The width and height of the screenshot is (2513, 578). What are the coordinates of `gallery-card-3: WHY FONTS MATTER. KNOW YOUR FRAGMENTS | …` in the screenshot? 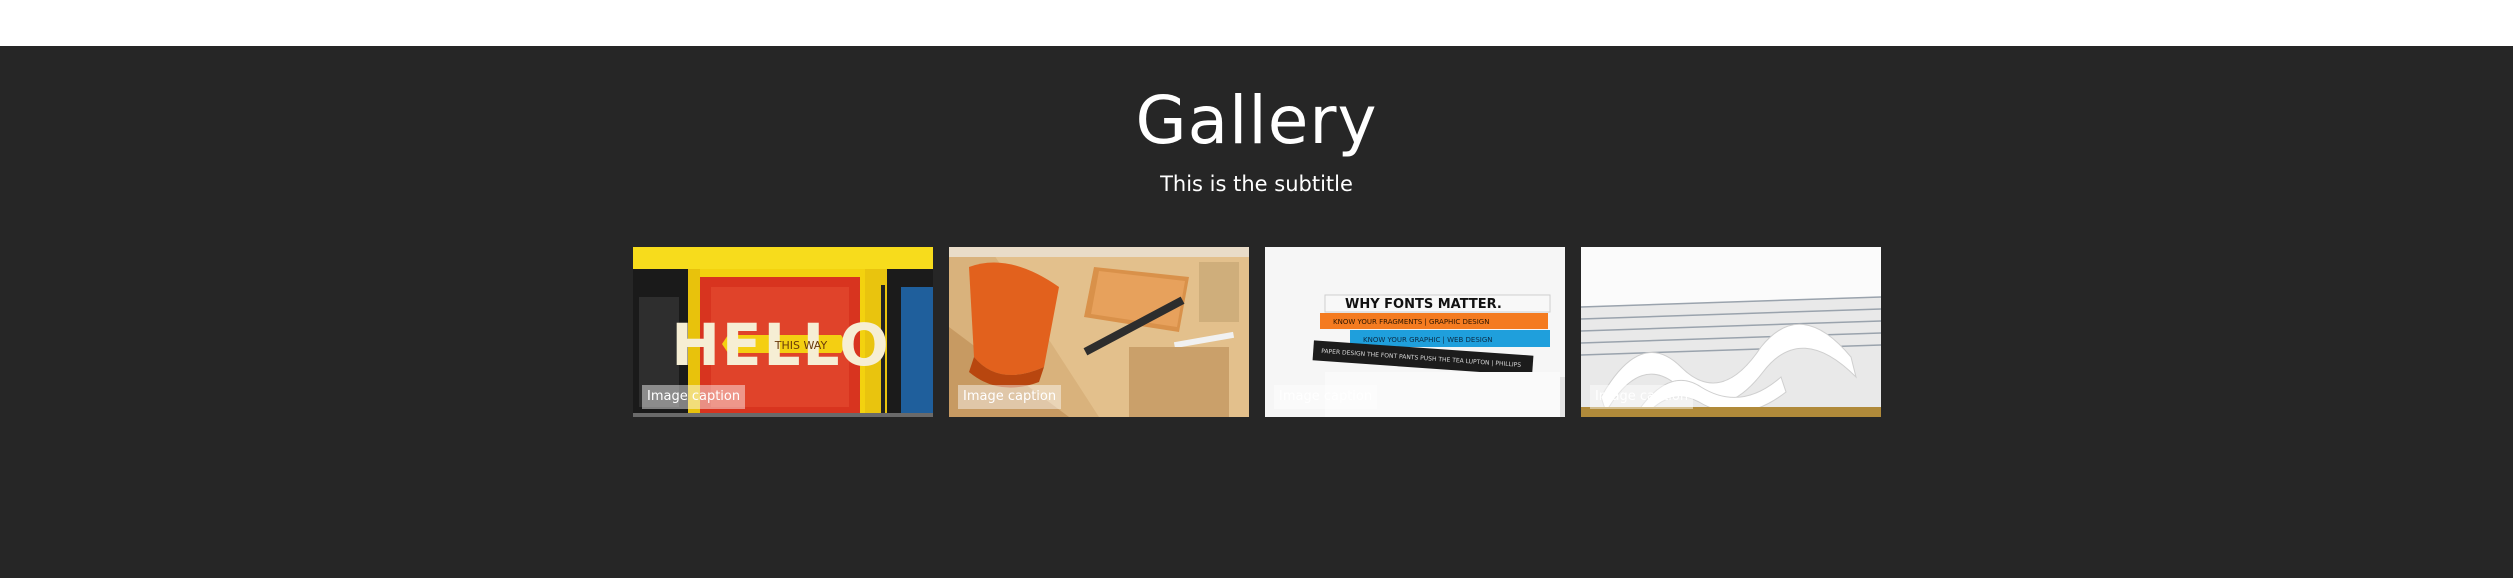 It's located at (1415, 332).